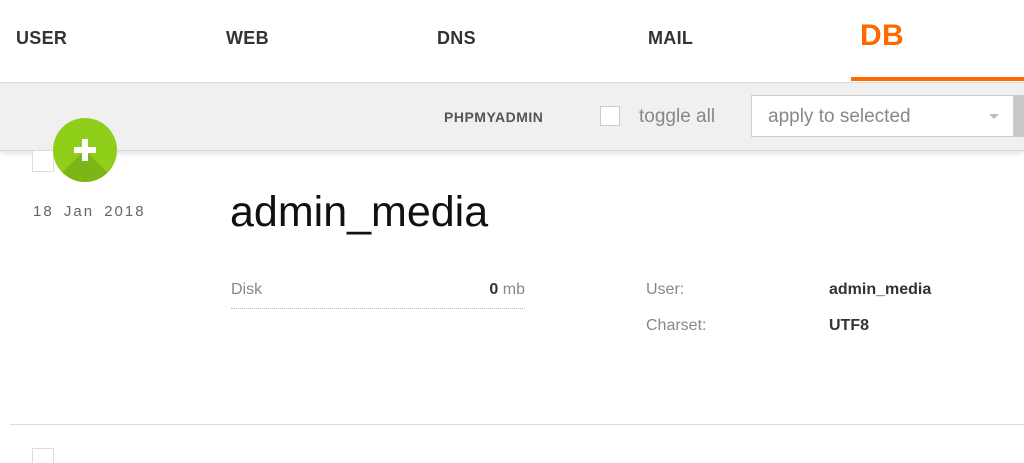  What do you see at coordinates (359, 212) in the screenshot?
I see `database-name: admin_media` at bounding box center [359, 212].